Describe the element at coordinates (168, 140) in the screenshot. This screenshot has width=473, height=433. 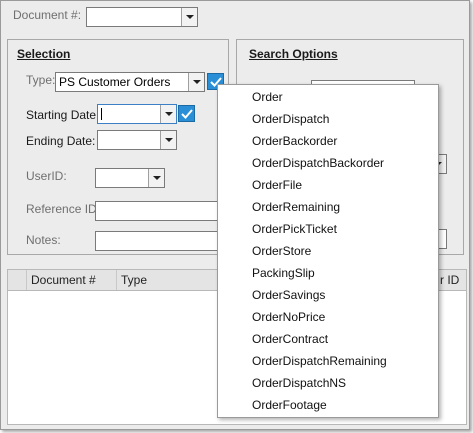
I see `ending-date-dropdown-button` at that location.